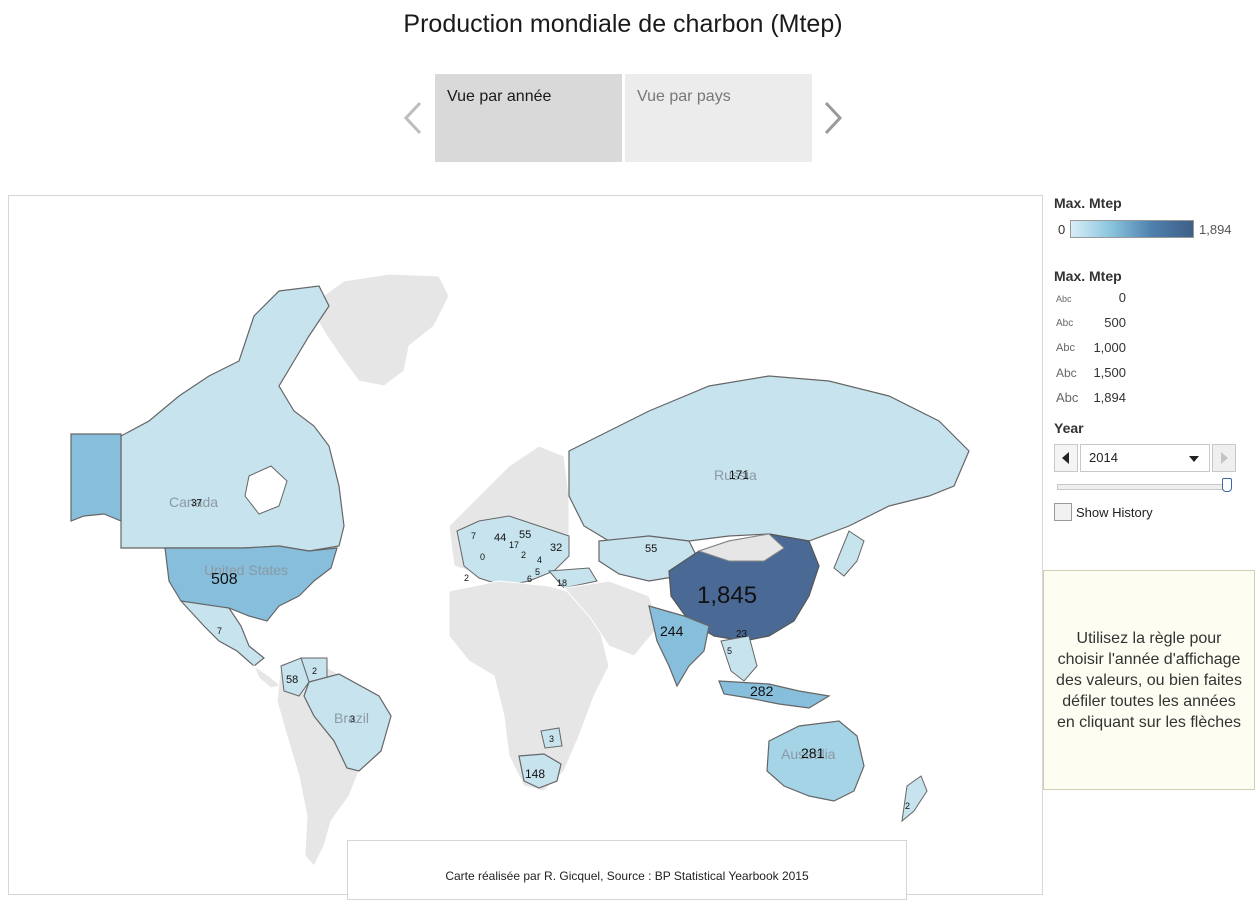 This screenshot has height=900, width=1260. Describe the element at coordinates (739, 475) in the screenshot. I see `value-label-russia: 171` at that location.